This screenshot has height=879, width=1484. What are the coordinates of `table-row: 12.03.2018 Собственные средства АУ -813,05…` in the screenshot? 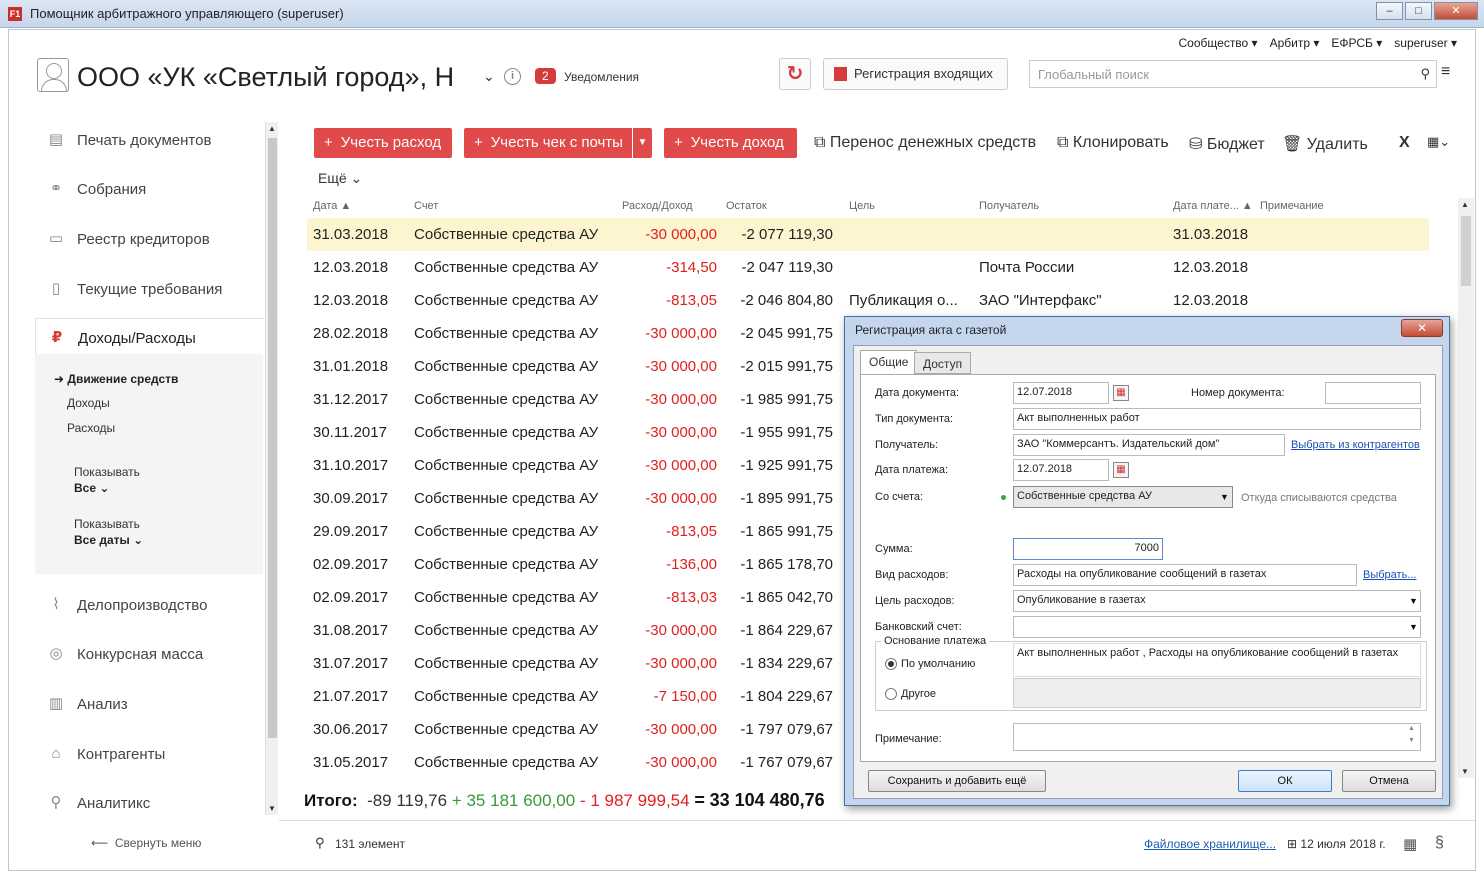 It's located at (868, 300).